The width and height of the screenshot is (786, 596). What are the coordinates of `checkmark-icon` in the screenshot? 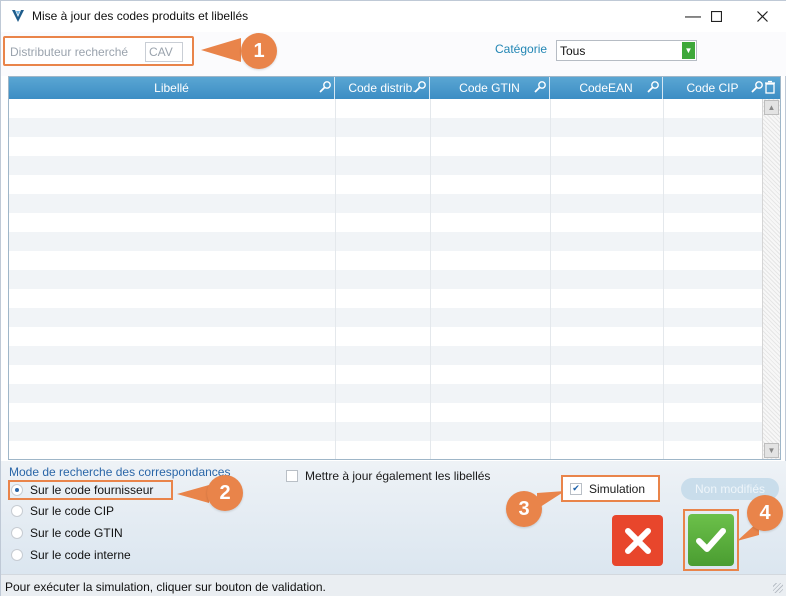 It's located at (711, 540).